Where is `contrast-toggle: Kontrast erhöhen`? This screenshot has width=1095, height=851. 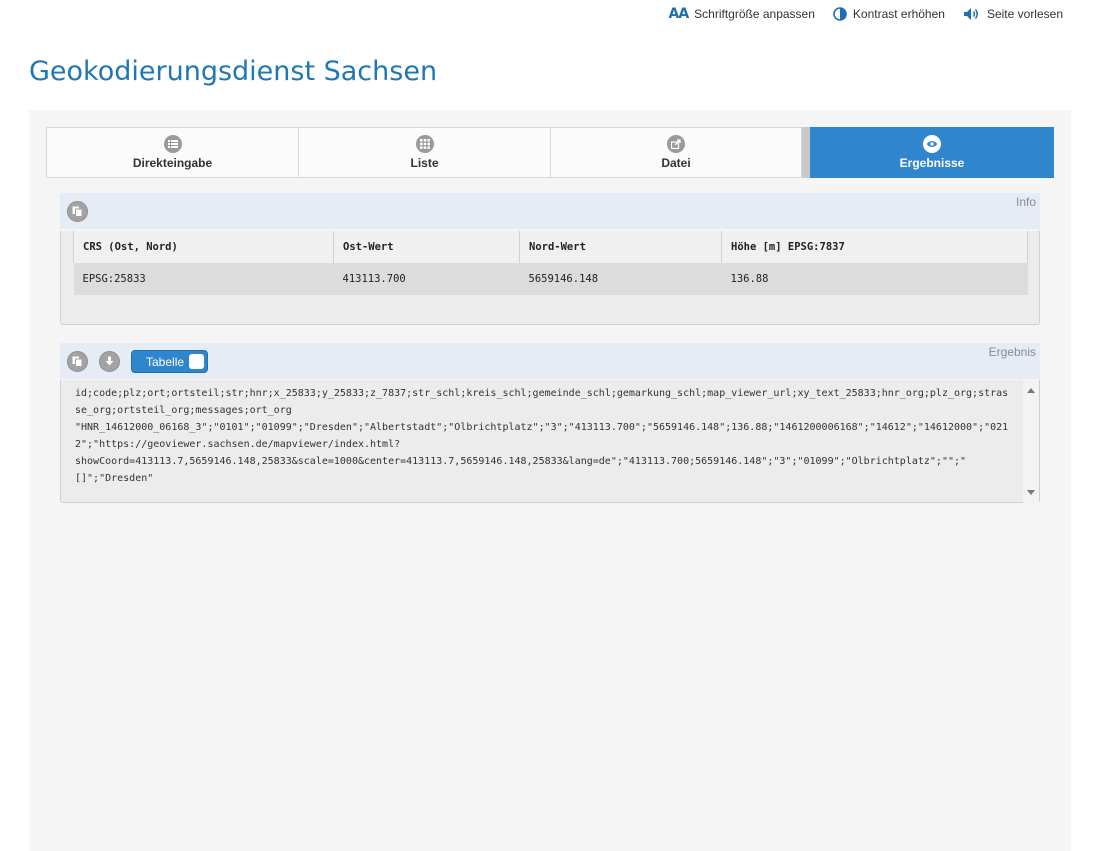 contrast-toggle: Kontrast erhöhen is located at coordinates (889, 14).